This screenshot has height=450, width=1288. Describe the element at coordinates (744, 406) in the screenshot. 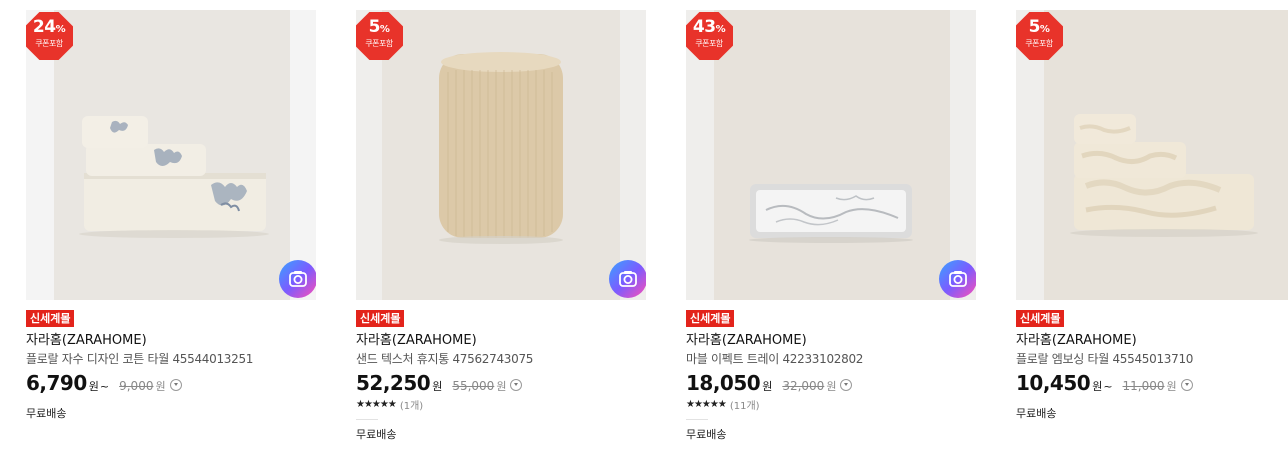

I see `review-count: (11개)` at that location.